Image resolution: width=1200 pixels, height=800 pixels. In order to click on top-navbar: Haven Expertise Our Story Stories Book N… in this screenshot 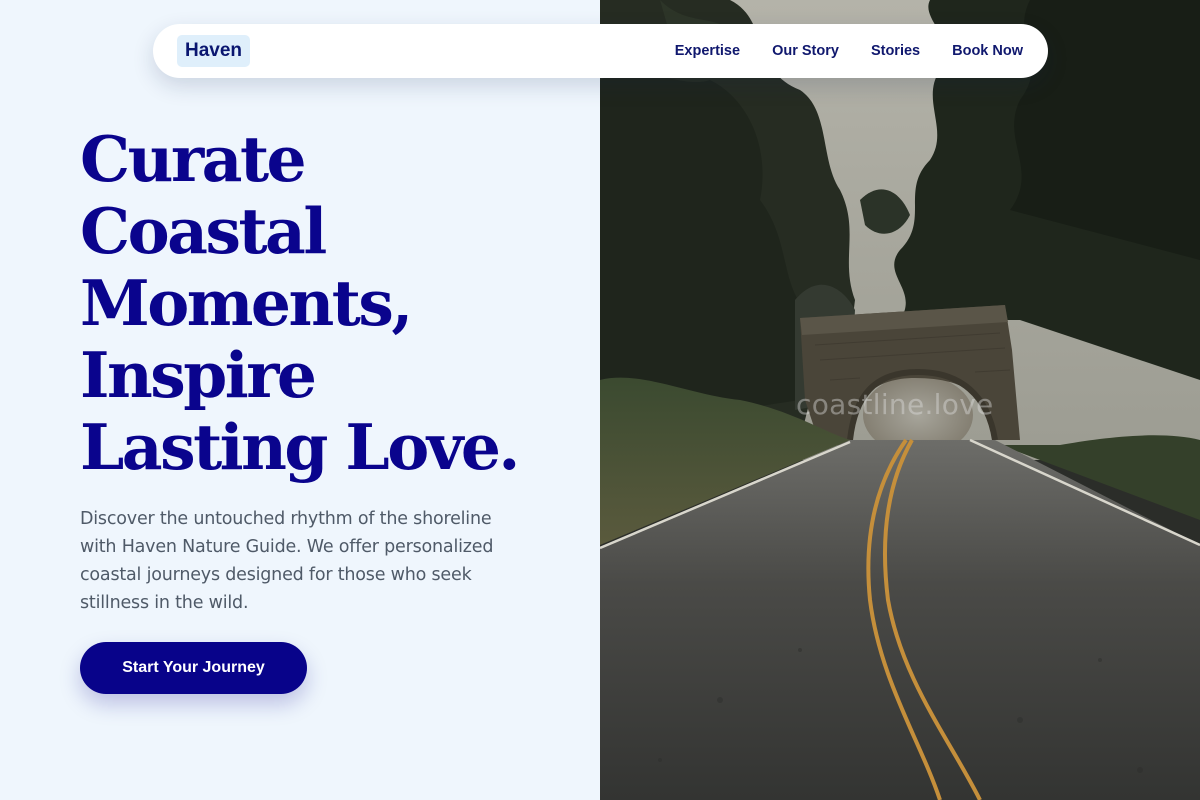, I will do `click(600, 51)`.